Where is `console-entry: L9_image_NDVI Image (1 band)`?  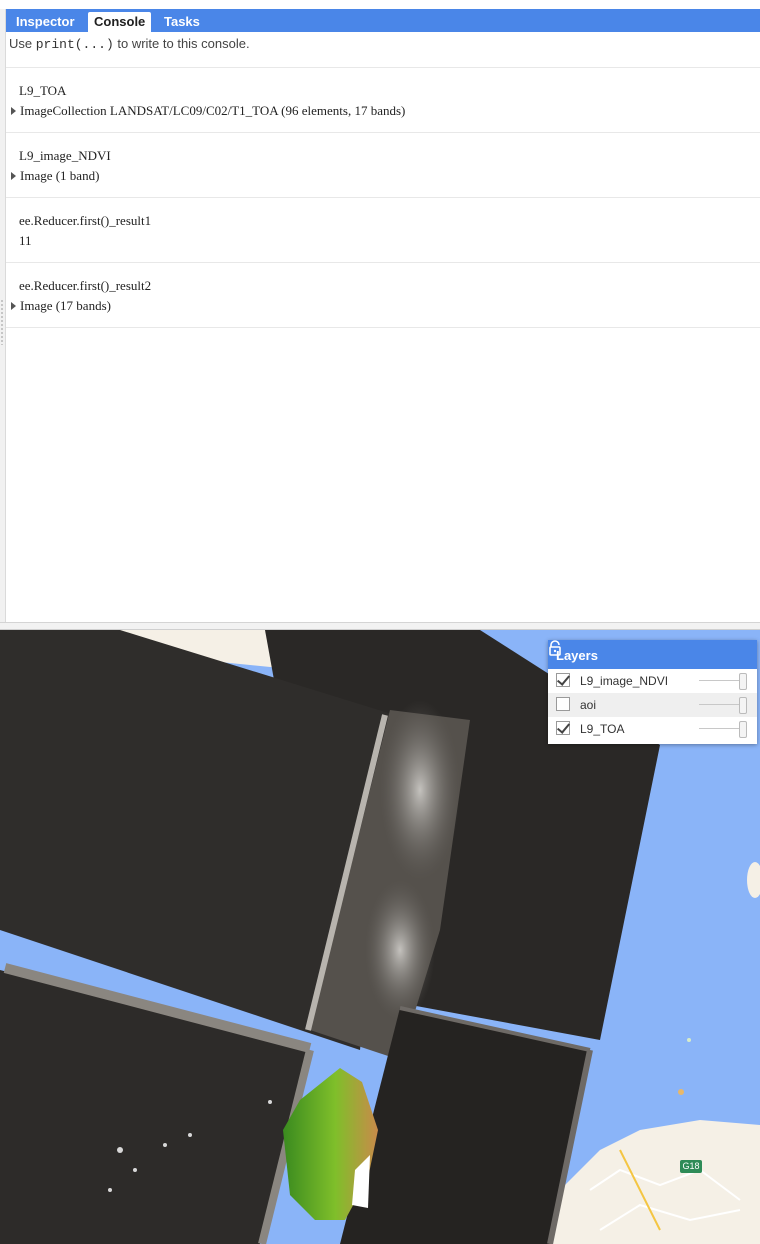 console-entry: L9_image_NDVI Image (1 band) is located at coordinates (383, 164).